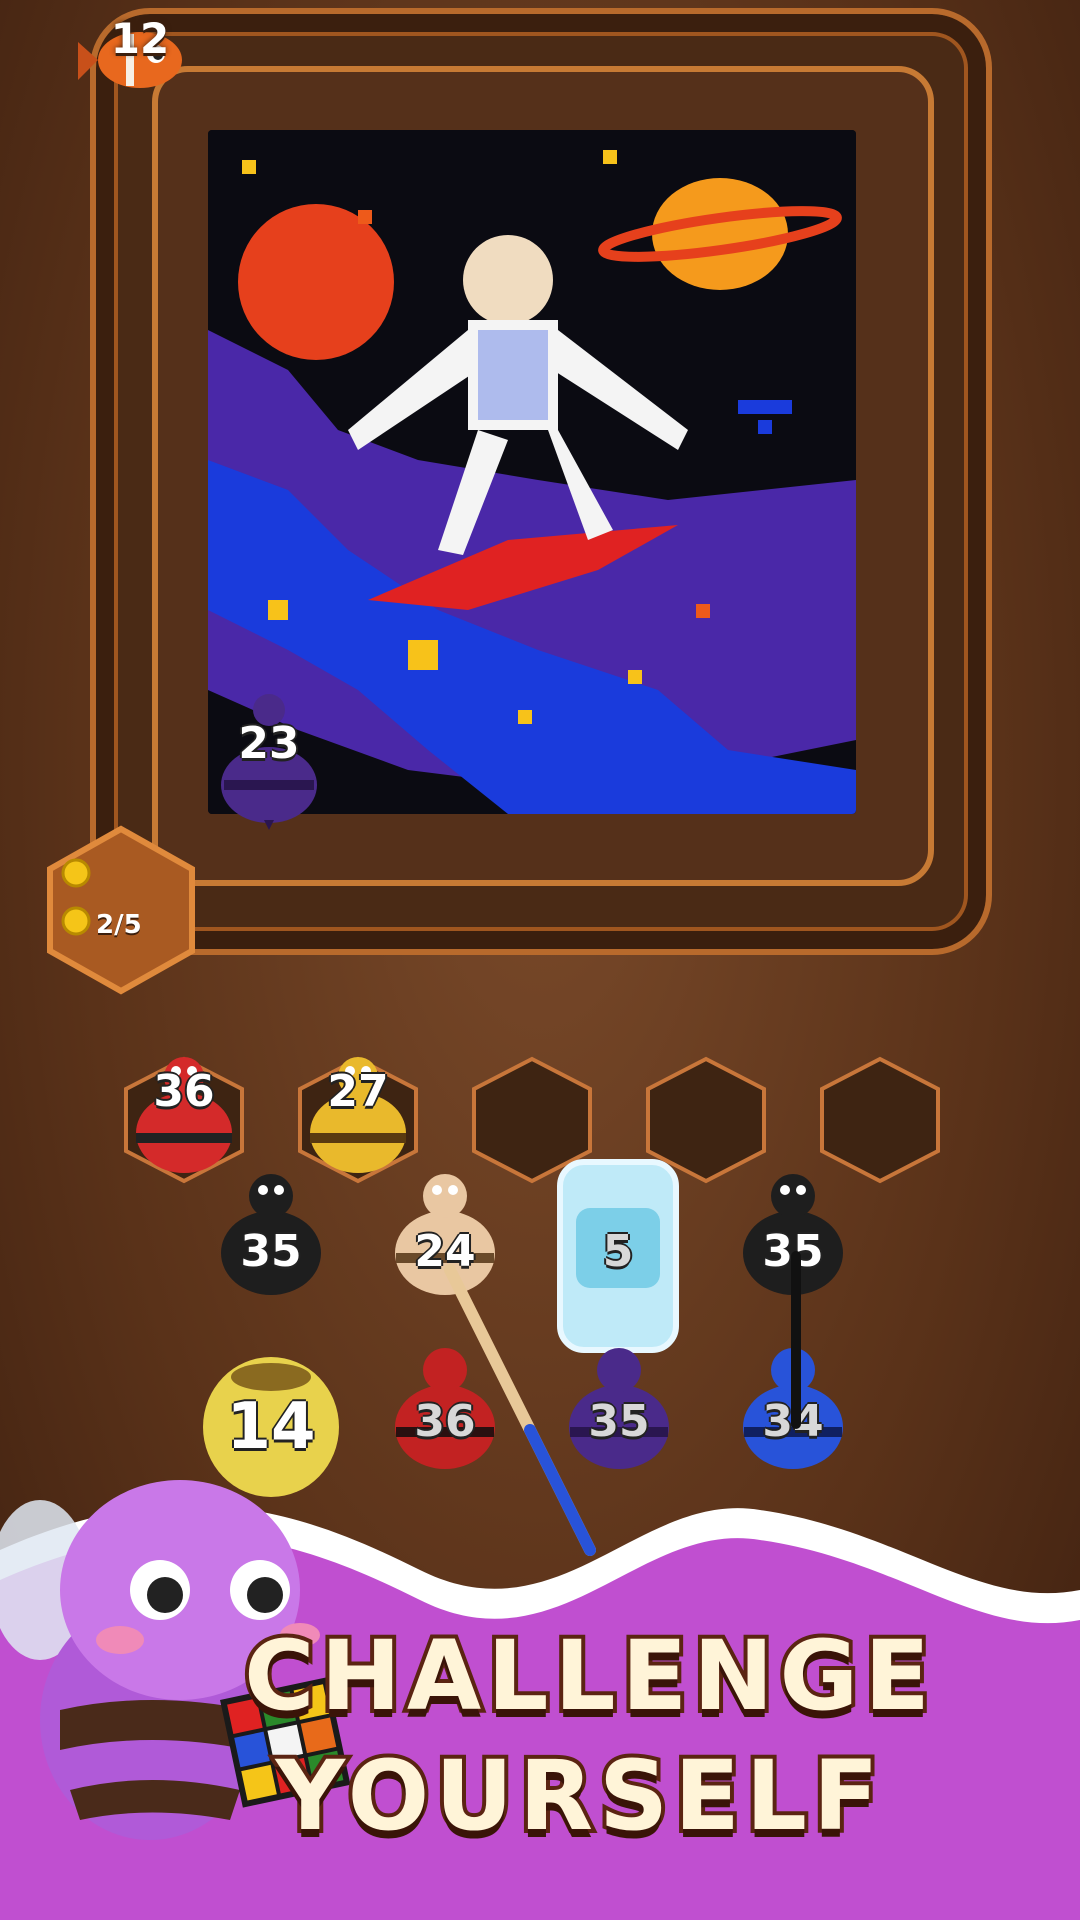  What do you see at coordinates (588, 1676) in the screenshot?
I see `banner-title-line-1: CHALLENGE` at bounding box center [588, 1676].